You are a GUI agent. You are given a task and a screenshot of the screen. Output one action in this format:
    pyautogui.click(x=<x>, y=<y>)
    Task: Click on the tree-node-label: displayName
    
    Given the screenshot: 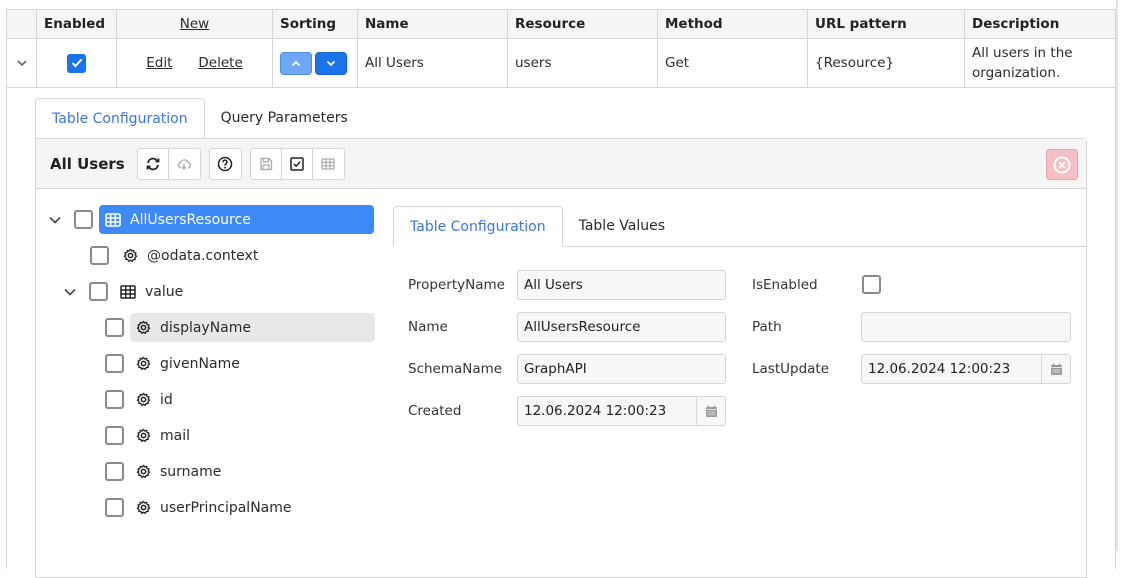 What is the action you would take?
    pyautogui.click(x=252, y=327)
    